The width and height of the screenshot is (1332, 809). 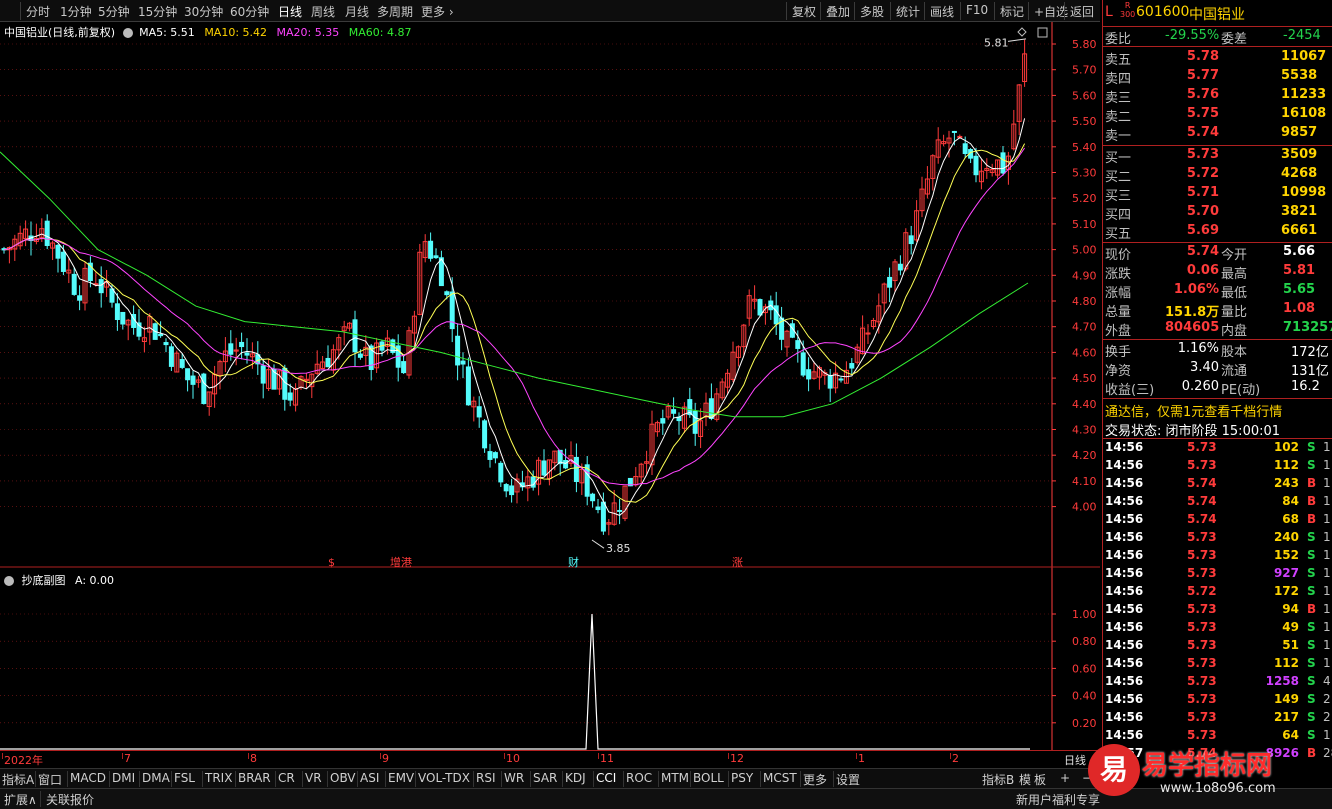 I want to click on indicator-tab-15: WR, so click(x=514, y=778).